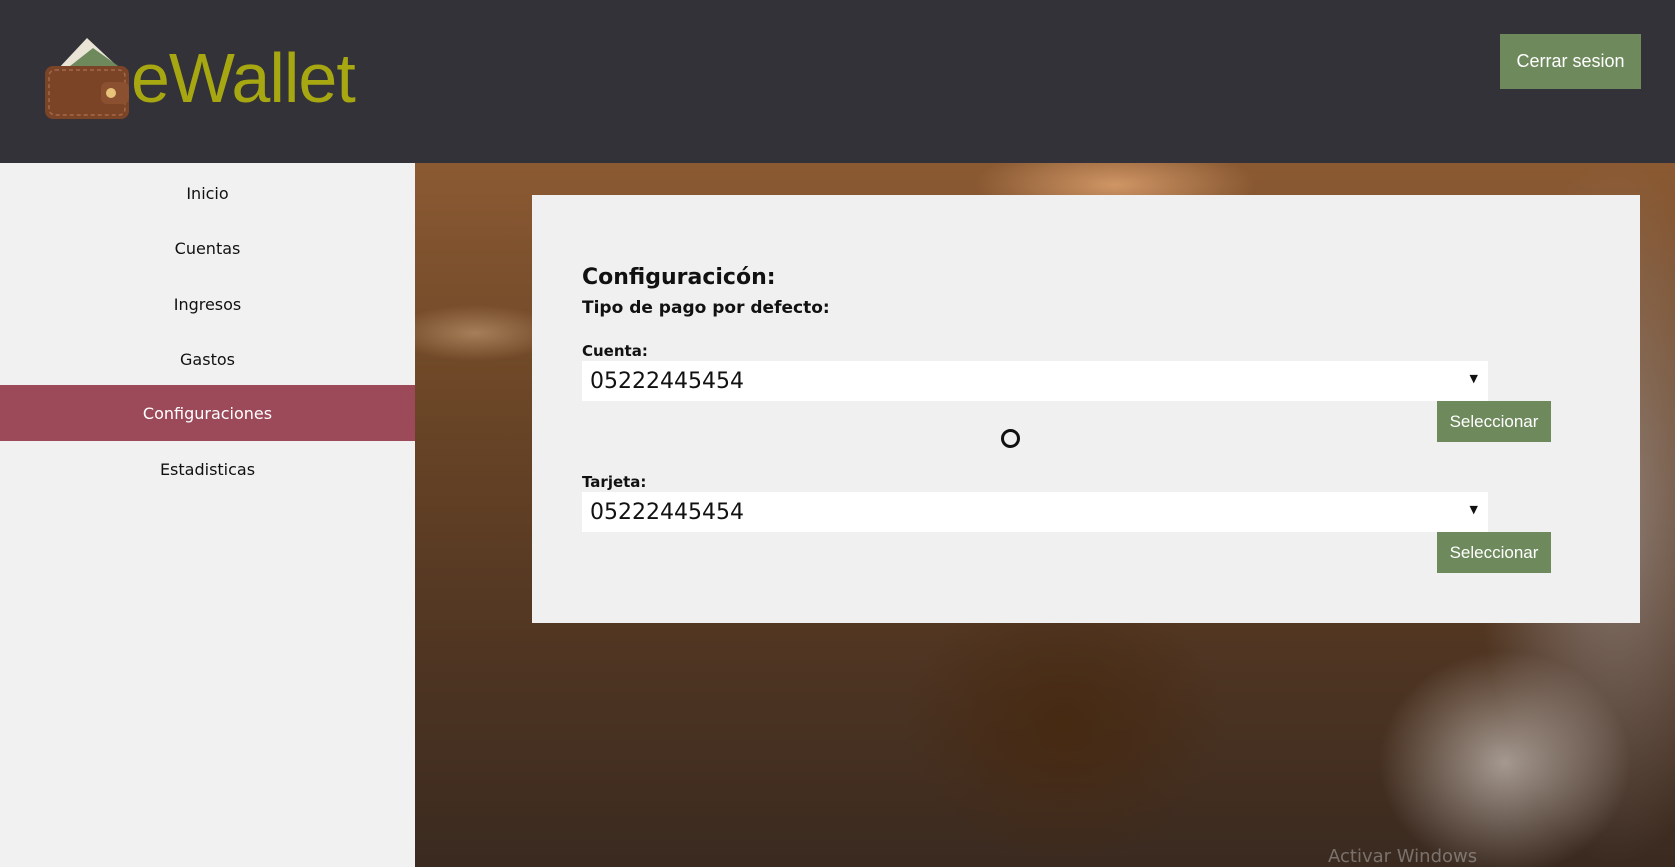 Image resolution: width=1675 pixels, height=867 pixels. What do you see at coordinates (667, 381) in the screenshot?
I see `account-select-value: 05222445454` at bounding box center [667, 381].